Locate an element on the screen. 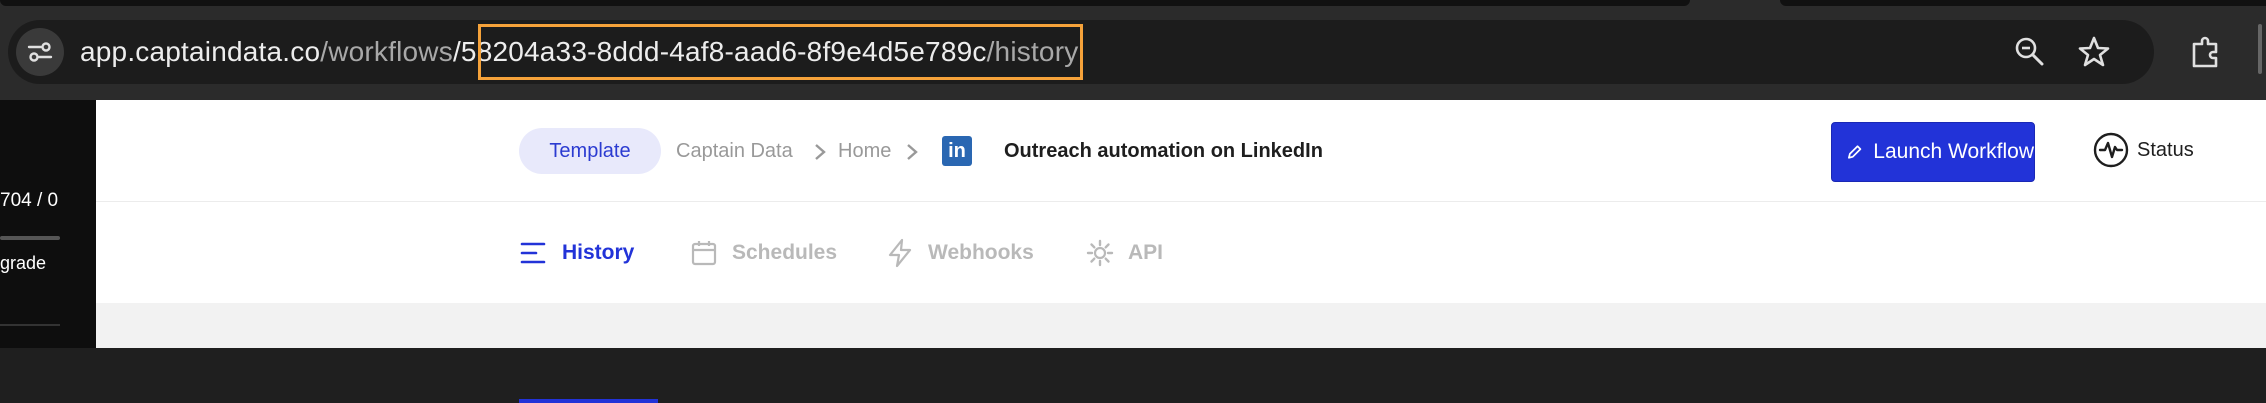 The width and height of the screenshot is (2266, 403). status-button: Status is located at coordinates (2143, 150).